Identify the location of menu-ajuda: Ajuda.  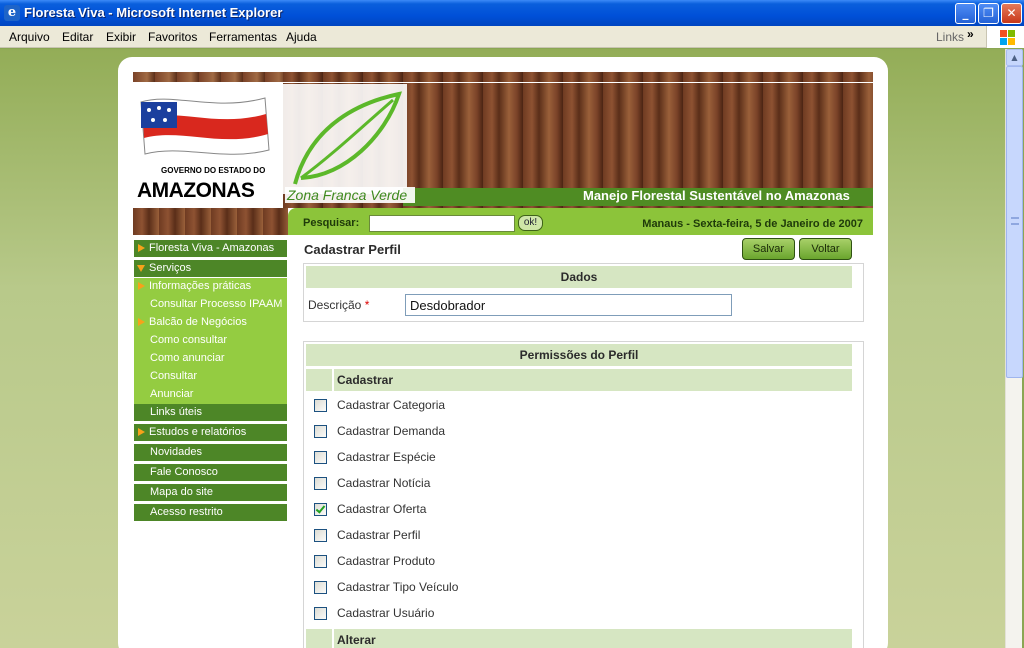
(301, 37).